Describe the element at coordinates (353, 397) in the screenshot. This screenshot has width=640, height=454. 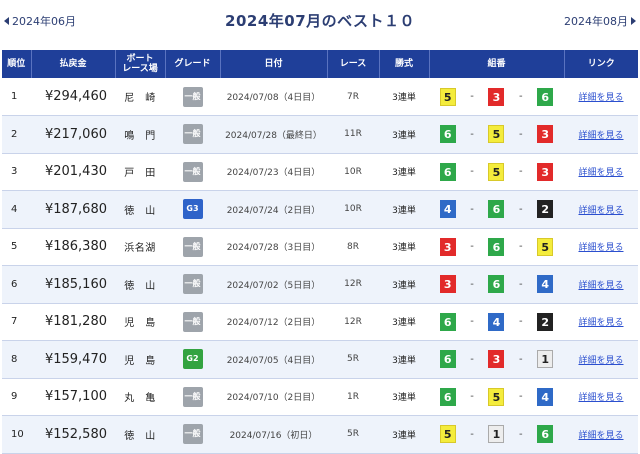
I see `race-cell: 1R` at that location.